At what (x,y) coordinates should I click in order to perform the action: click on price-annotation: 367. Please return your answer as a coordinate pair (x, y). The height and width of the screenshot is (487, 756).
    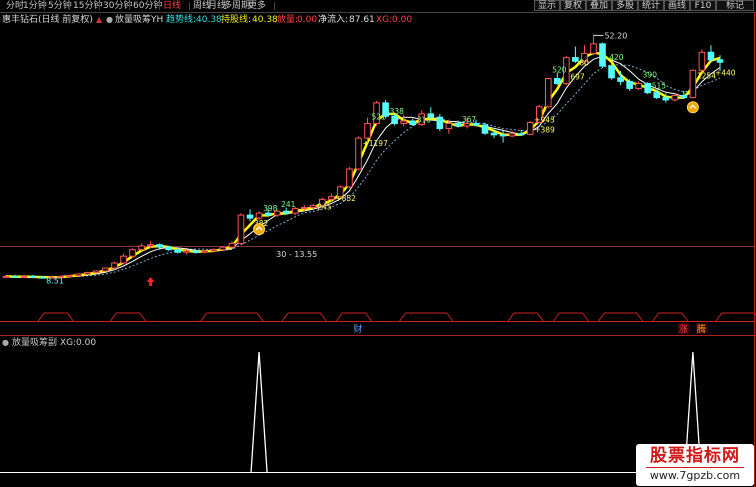
    Looking at the image, I should click on (469, 119).